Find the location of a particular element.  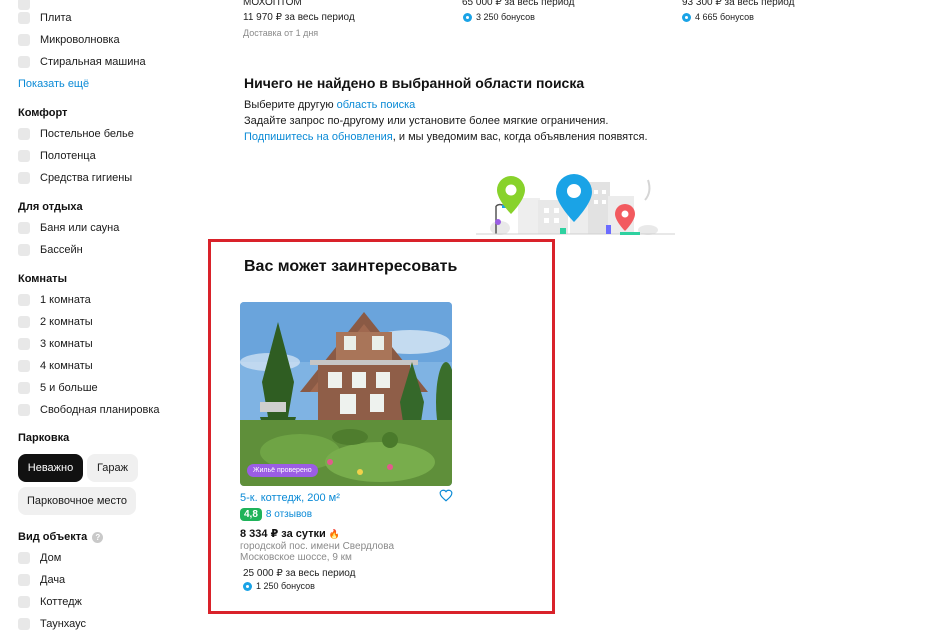

recommendations-title: Вас может заинтересовать is located at coordinates (351, 266).